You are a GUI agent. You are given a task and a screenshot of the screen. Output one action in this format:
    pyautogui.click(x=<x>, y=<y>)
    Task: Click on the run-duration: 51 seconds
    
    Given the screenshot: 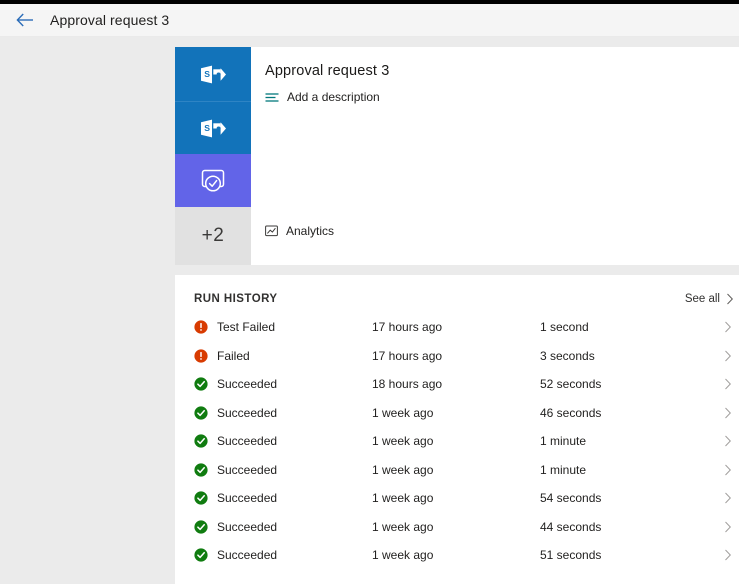 What is the action you would take?
    pyautogui.click(x=571, y=555)
    